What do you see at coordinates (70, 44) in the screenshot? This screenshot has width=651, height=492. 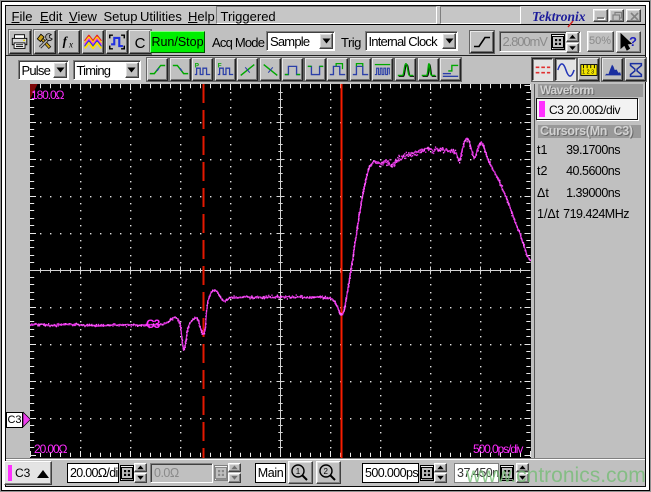 I see `svg-text: x` at bounding box center [70, 44].